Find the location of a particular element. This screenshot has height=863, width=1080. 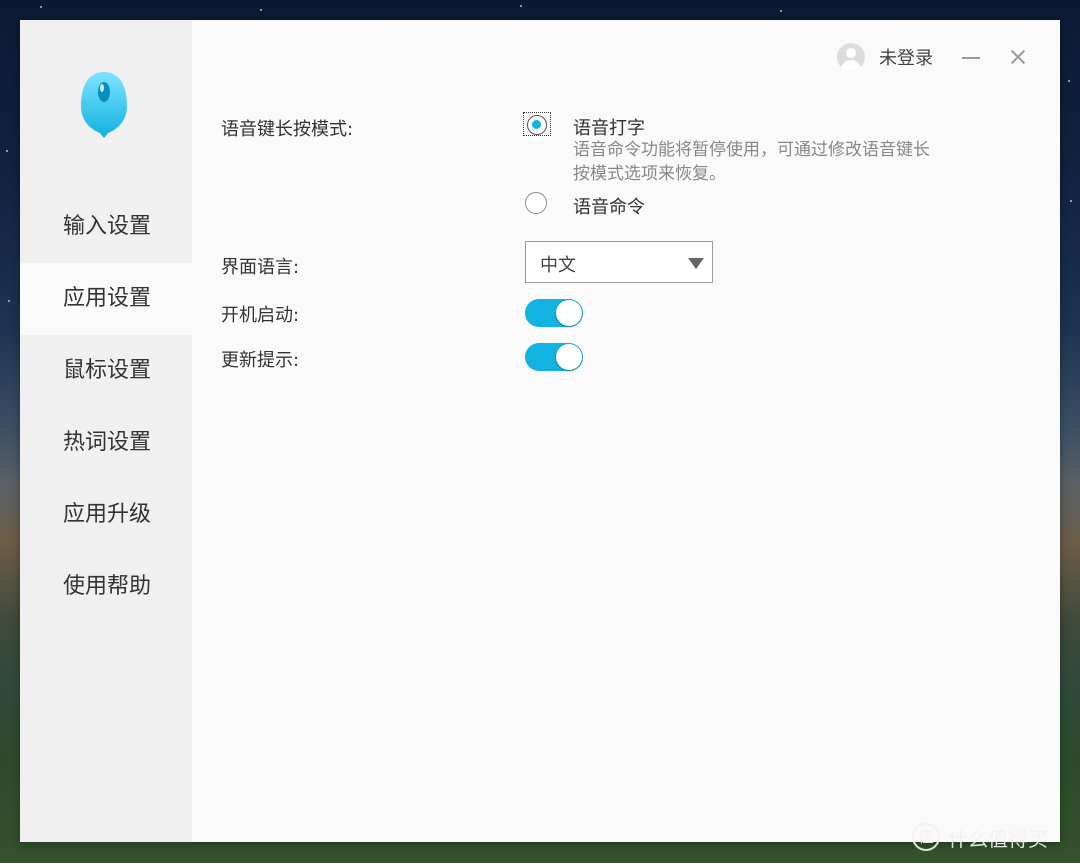

update-notice-label: 更新提示: is located at coordinates (260, 360).